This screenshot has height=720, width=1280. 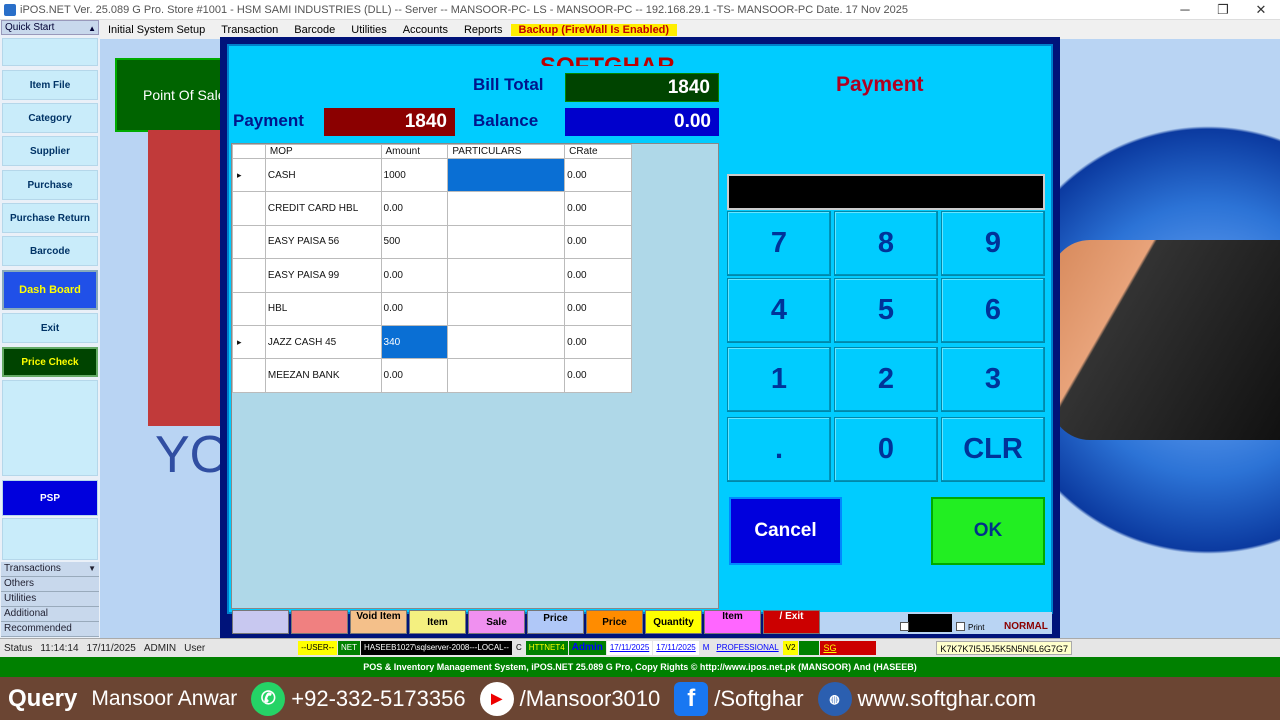 What do you see at coordinates (323, 275) in the screenshot?
I see `mop-cell: EASY PAISA 99` at bounding box center [323, 275].